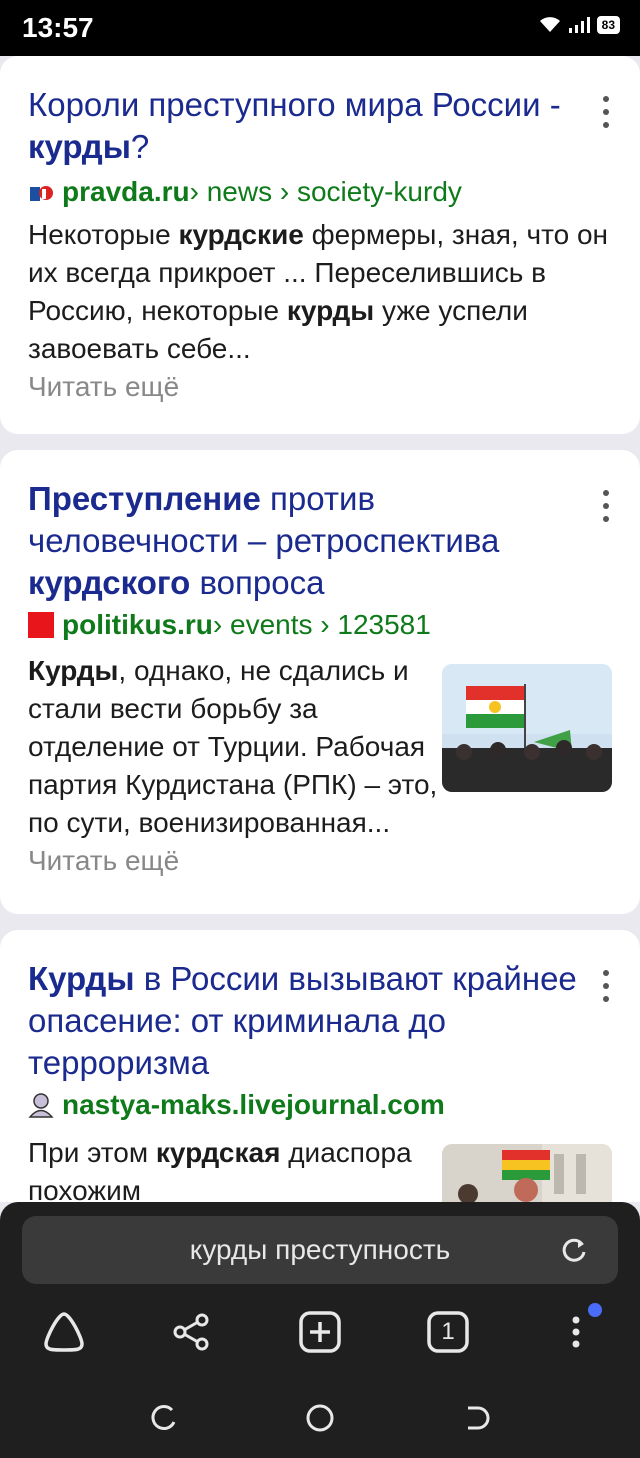 The width and height of the screenshot is (640, 1458). Describe the element at coordinates (192, 1332) in the screenshot. I see `share-icon` at that location.